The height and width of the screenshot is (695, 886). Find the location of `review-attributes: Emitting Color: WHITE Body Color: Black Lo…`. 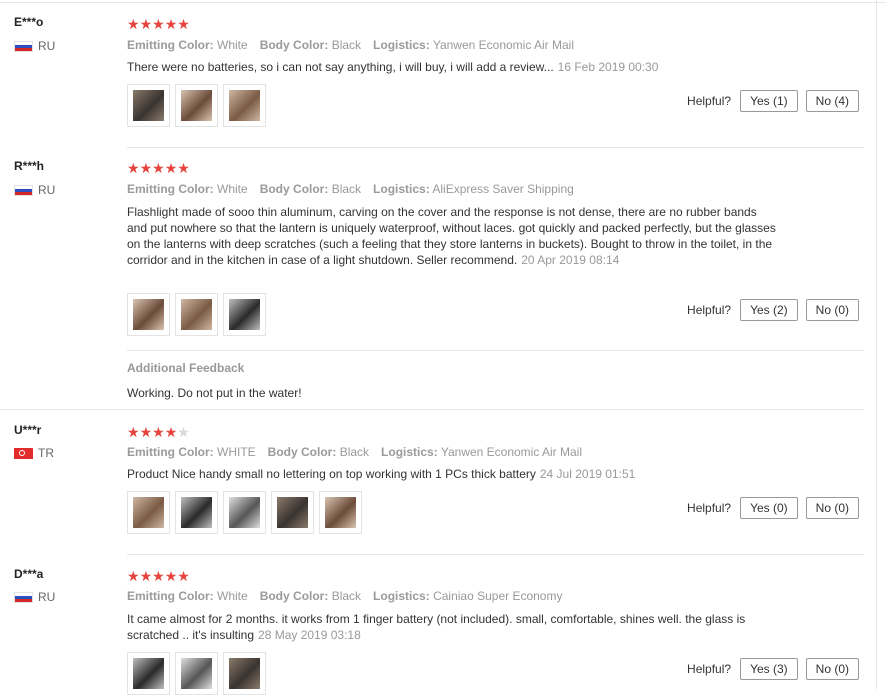

review-attributes: Emitting Color: WHITE Body Color: Black Lo… is located at coordinates (354, 452).